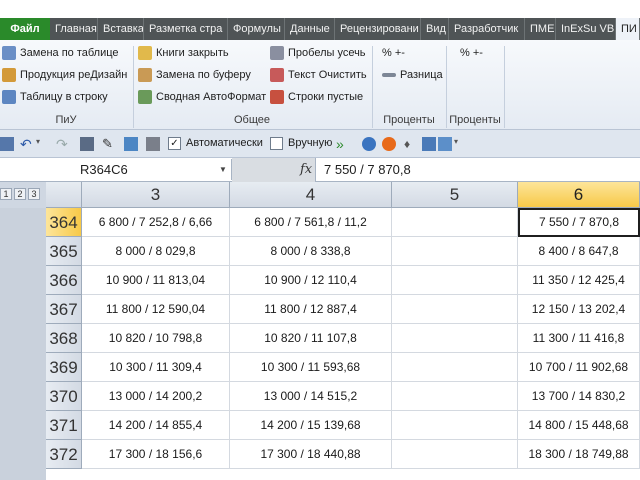  What do you see at coordinates (579, 309) in the screenshot?
I see `table-cell: 12 150 / 13 202,4` at bounding box center [579, 309].